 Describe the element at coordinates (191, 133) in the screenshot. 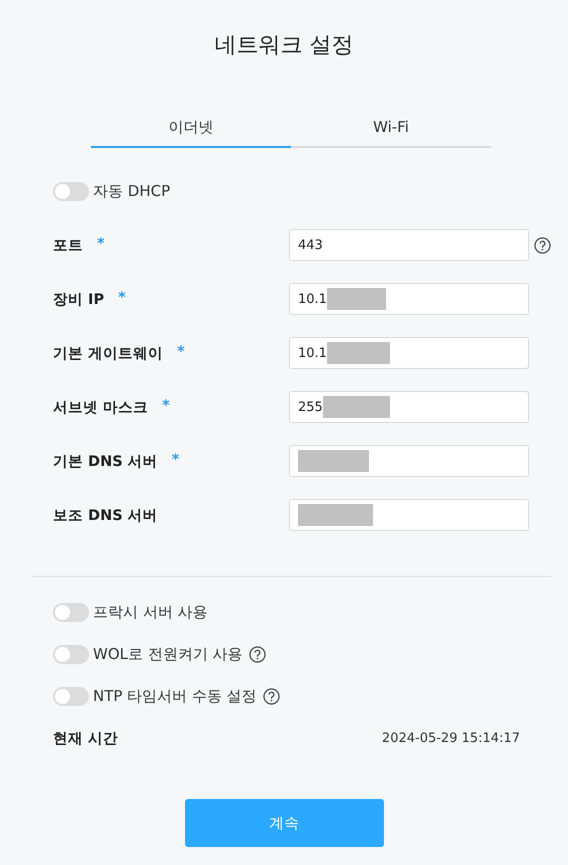

I see `tab: 이더넷` at that location.